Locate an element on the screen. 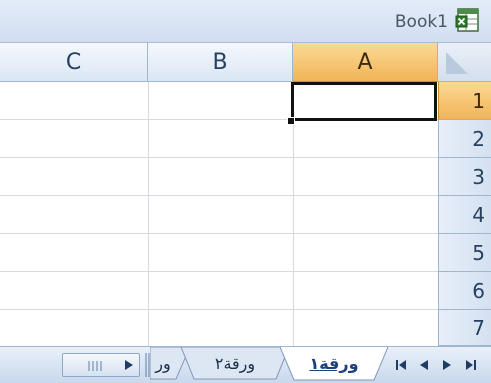  last-sheet-icon is located at coordinates (471, 365).